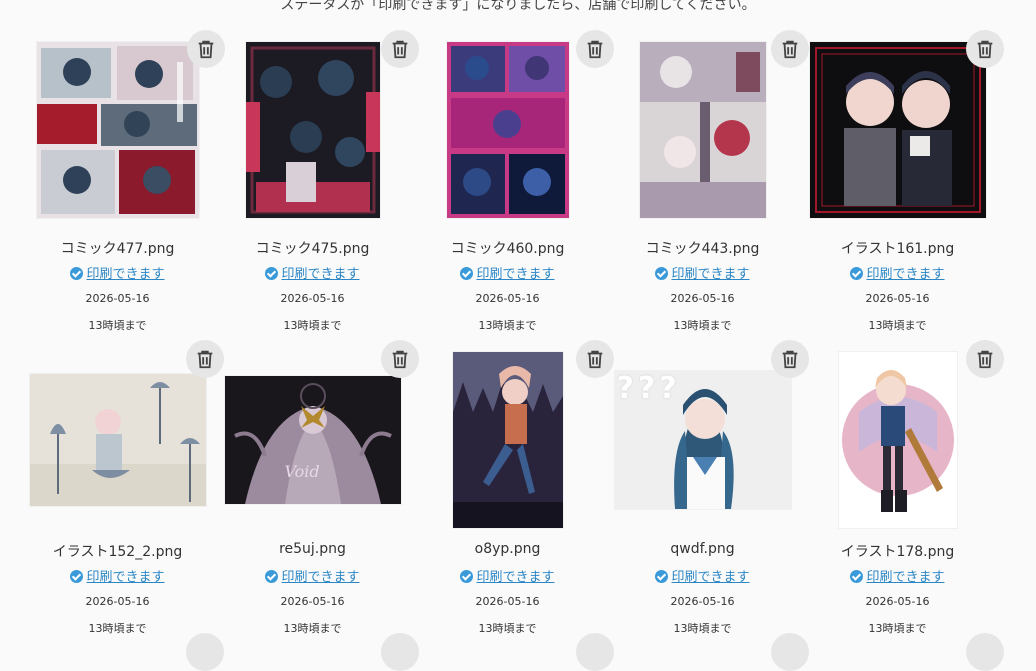 This screenshot has width=1036, height=671. What do you see at coordinates (312, 549) in the screenshot?
I see `file-name: re5uj.png` at bounding box center [312, 549].